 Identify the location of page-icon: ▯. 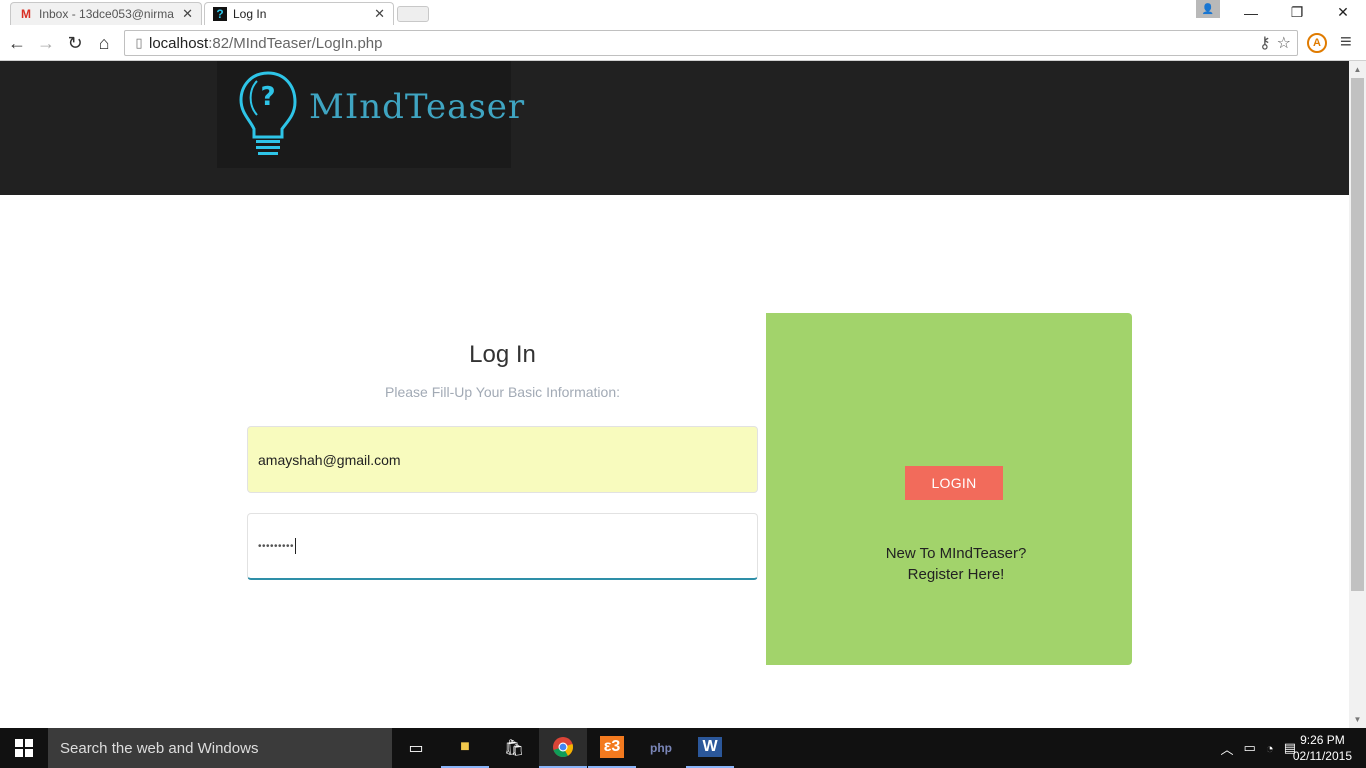
(139, 42).